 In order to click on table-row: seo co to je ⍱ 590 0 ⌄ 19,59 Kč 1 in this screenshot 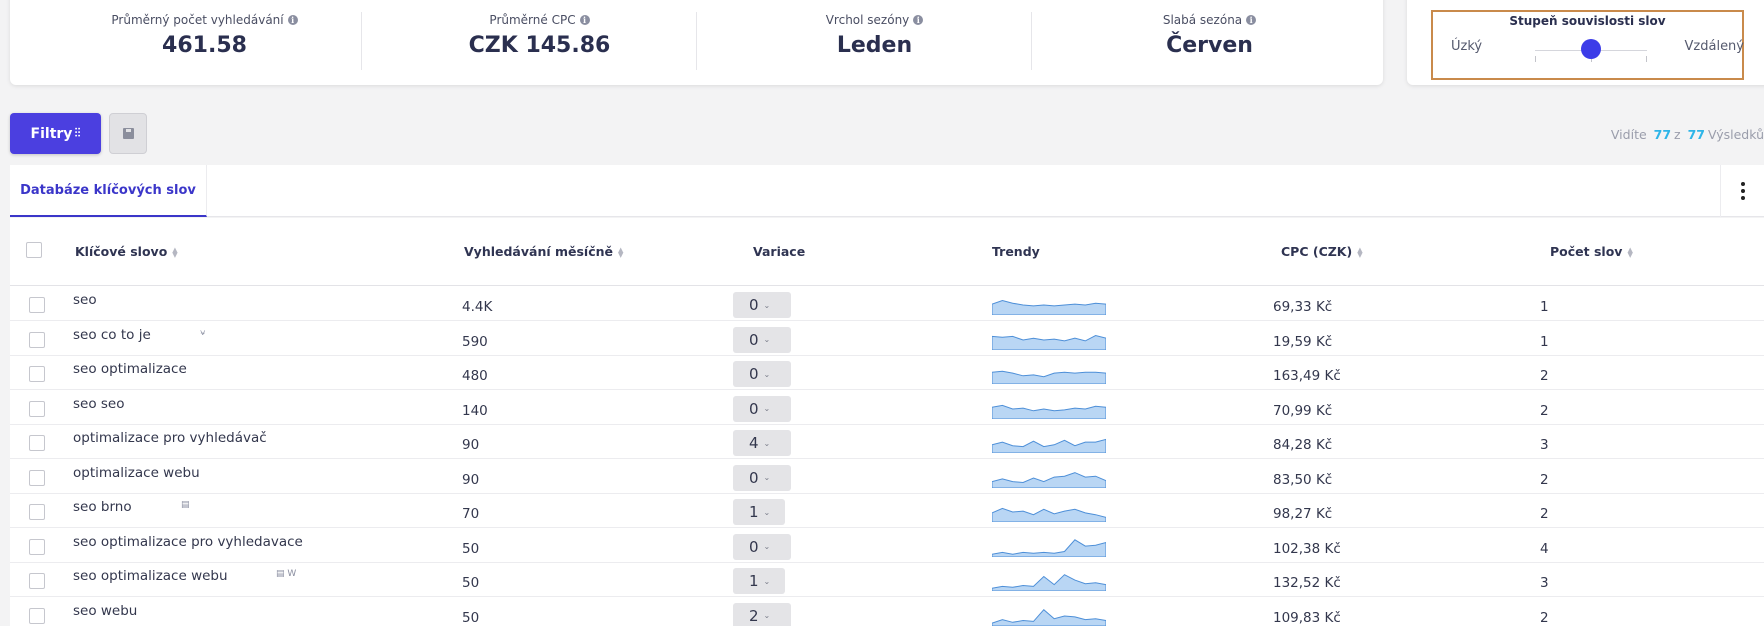, I will do `click(887, 339)`.